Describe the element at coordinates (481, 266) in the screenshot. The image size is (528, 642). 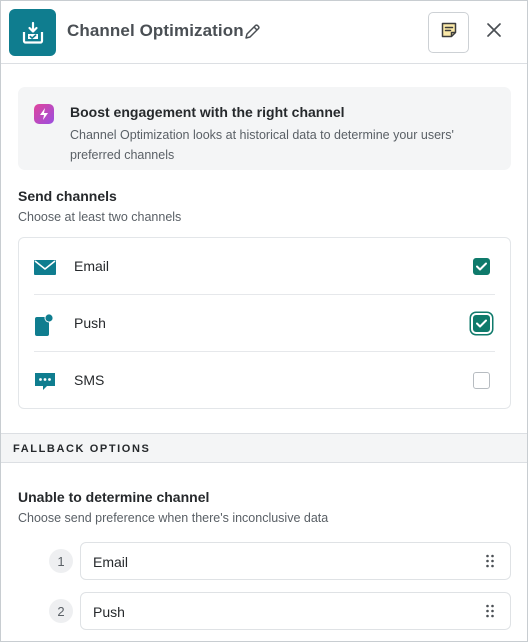
I see `email-checkbox` at that location.